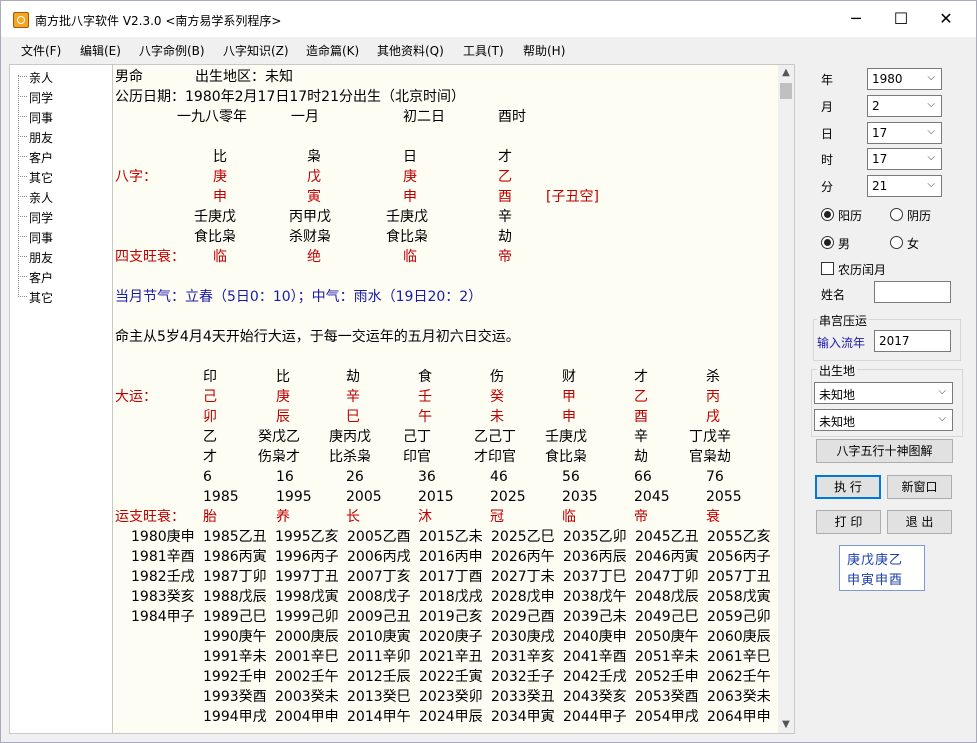 This screenshot has height=743, width=977. Describe the element at coordinates (739, 597) in the screenshot. I see `liunian-cell: 2058戊寅` at that location.